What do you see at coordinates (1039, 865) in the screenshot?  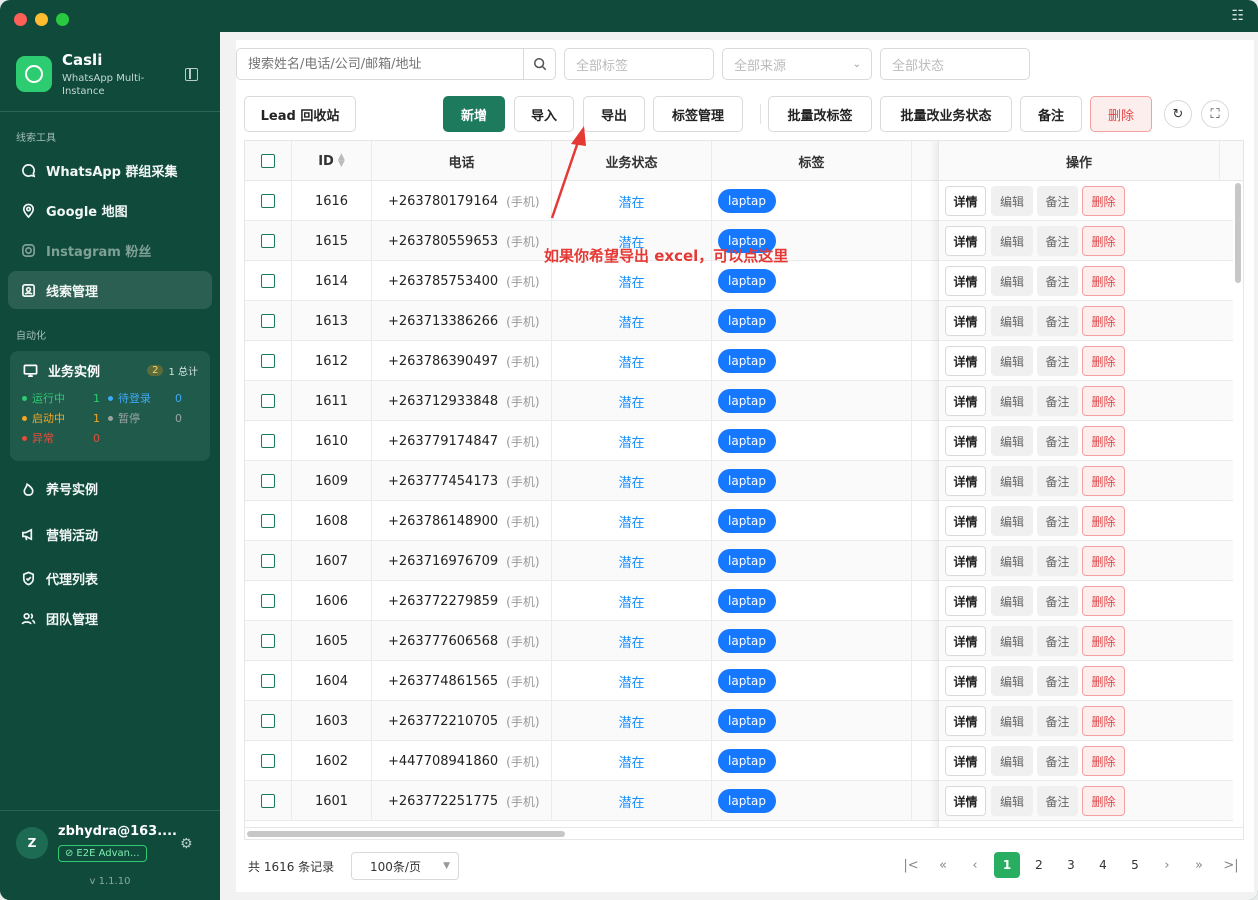 I see `page-button: 2` at bounding box center [1039, 865].